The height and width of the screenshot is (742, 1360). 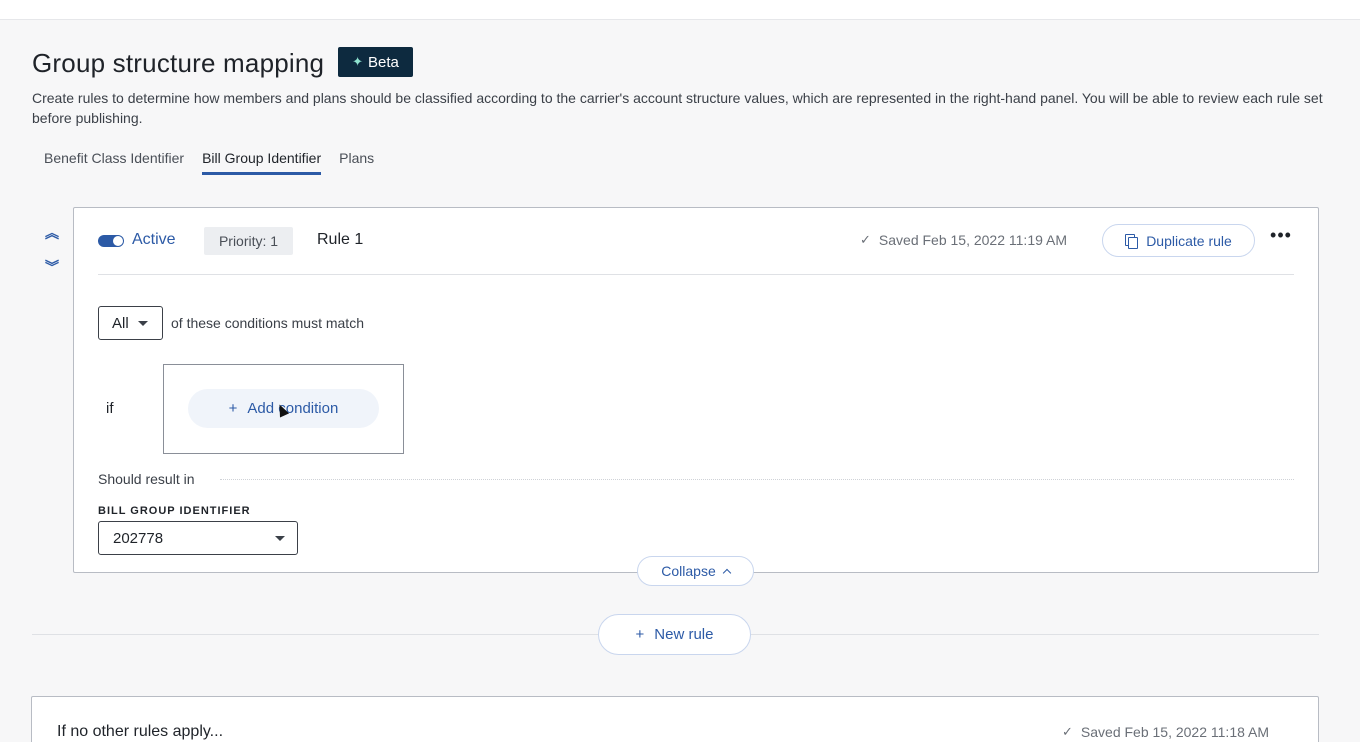 What do you see at coordinates (52, 267) in the screenshot?
I see `move-down-icon: ︾` at bounding box center [52, 267].